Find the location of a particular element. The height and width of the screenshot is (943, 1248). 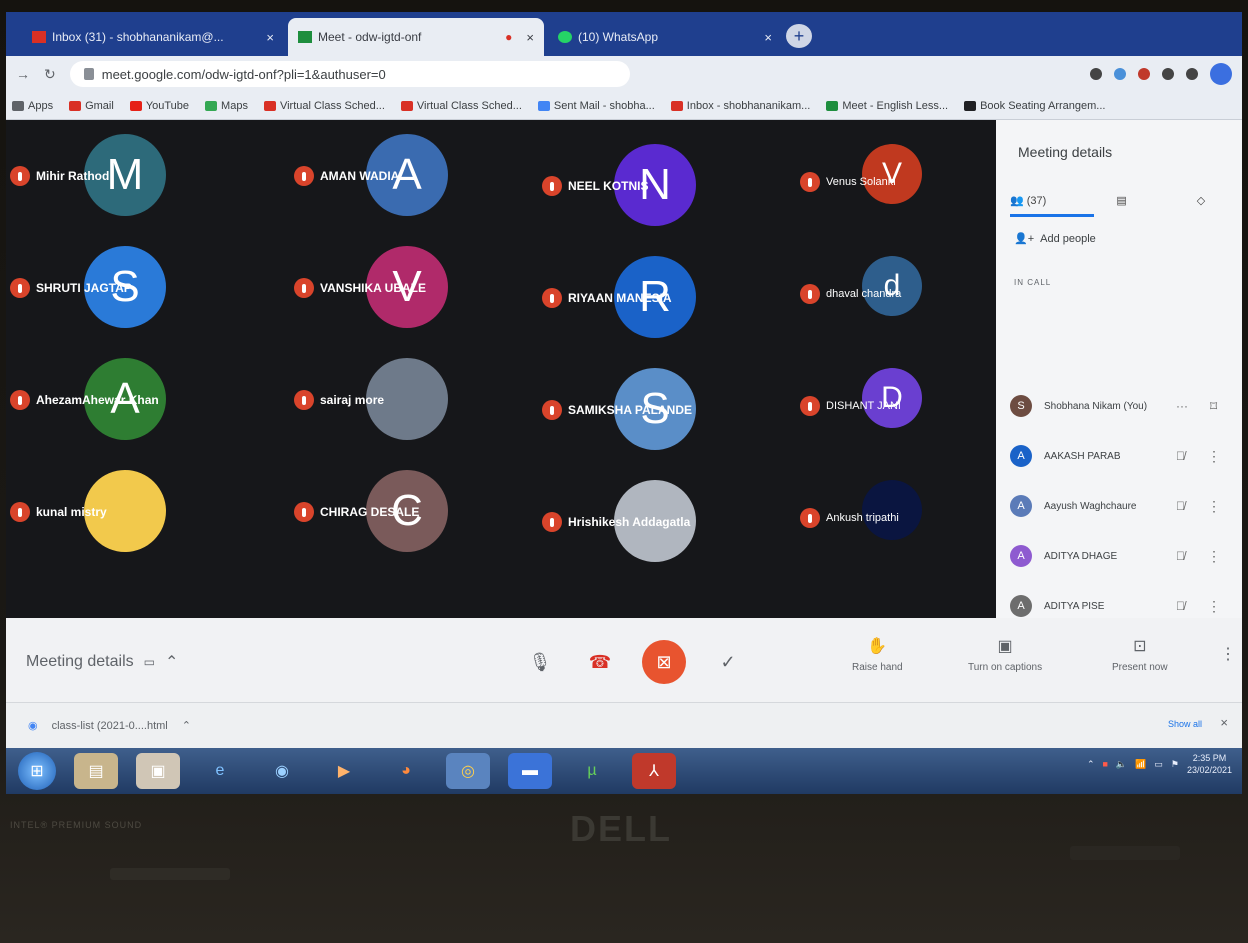

chrome-taskbar-button: ◎ is located at coordinates (468, 771).